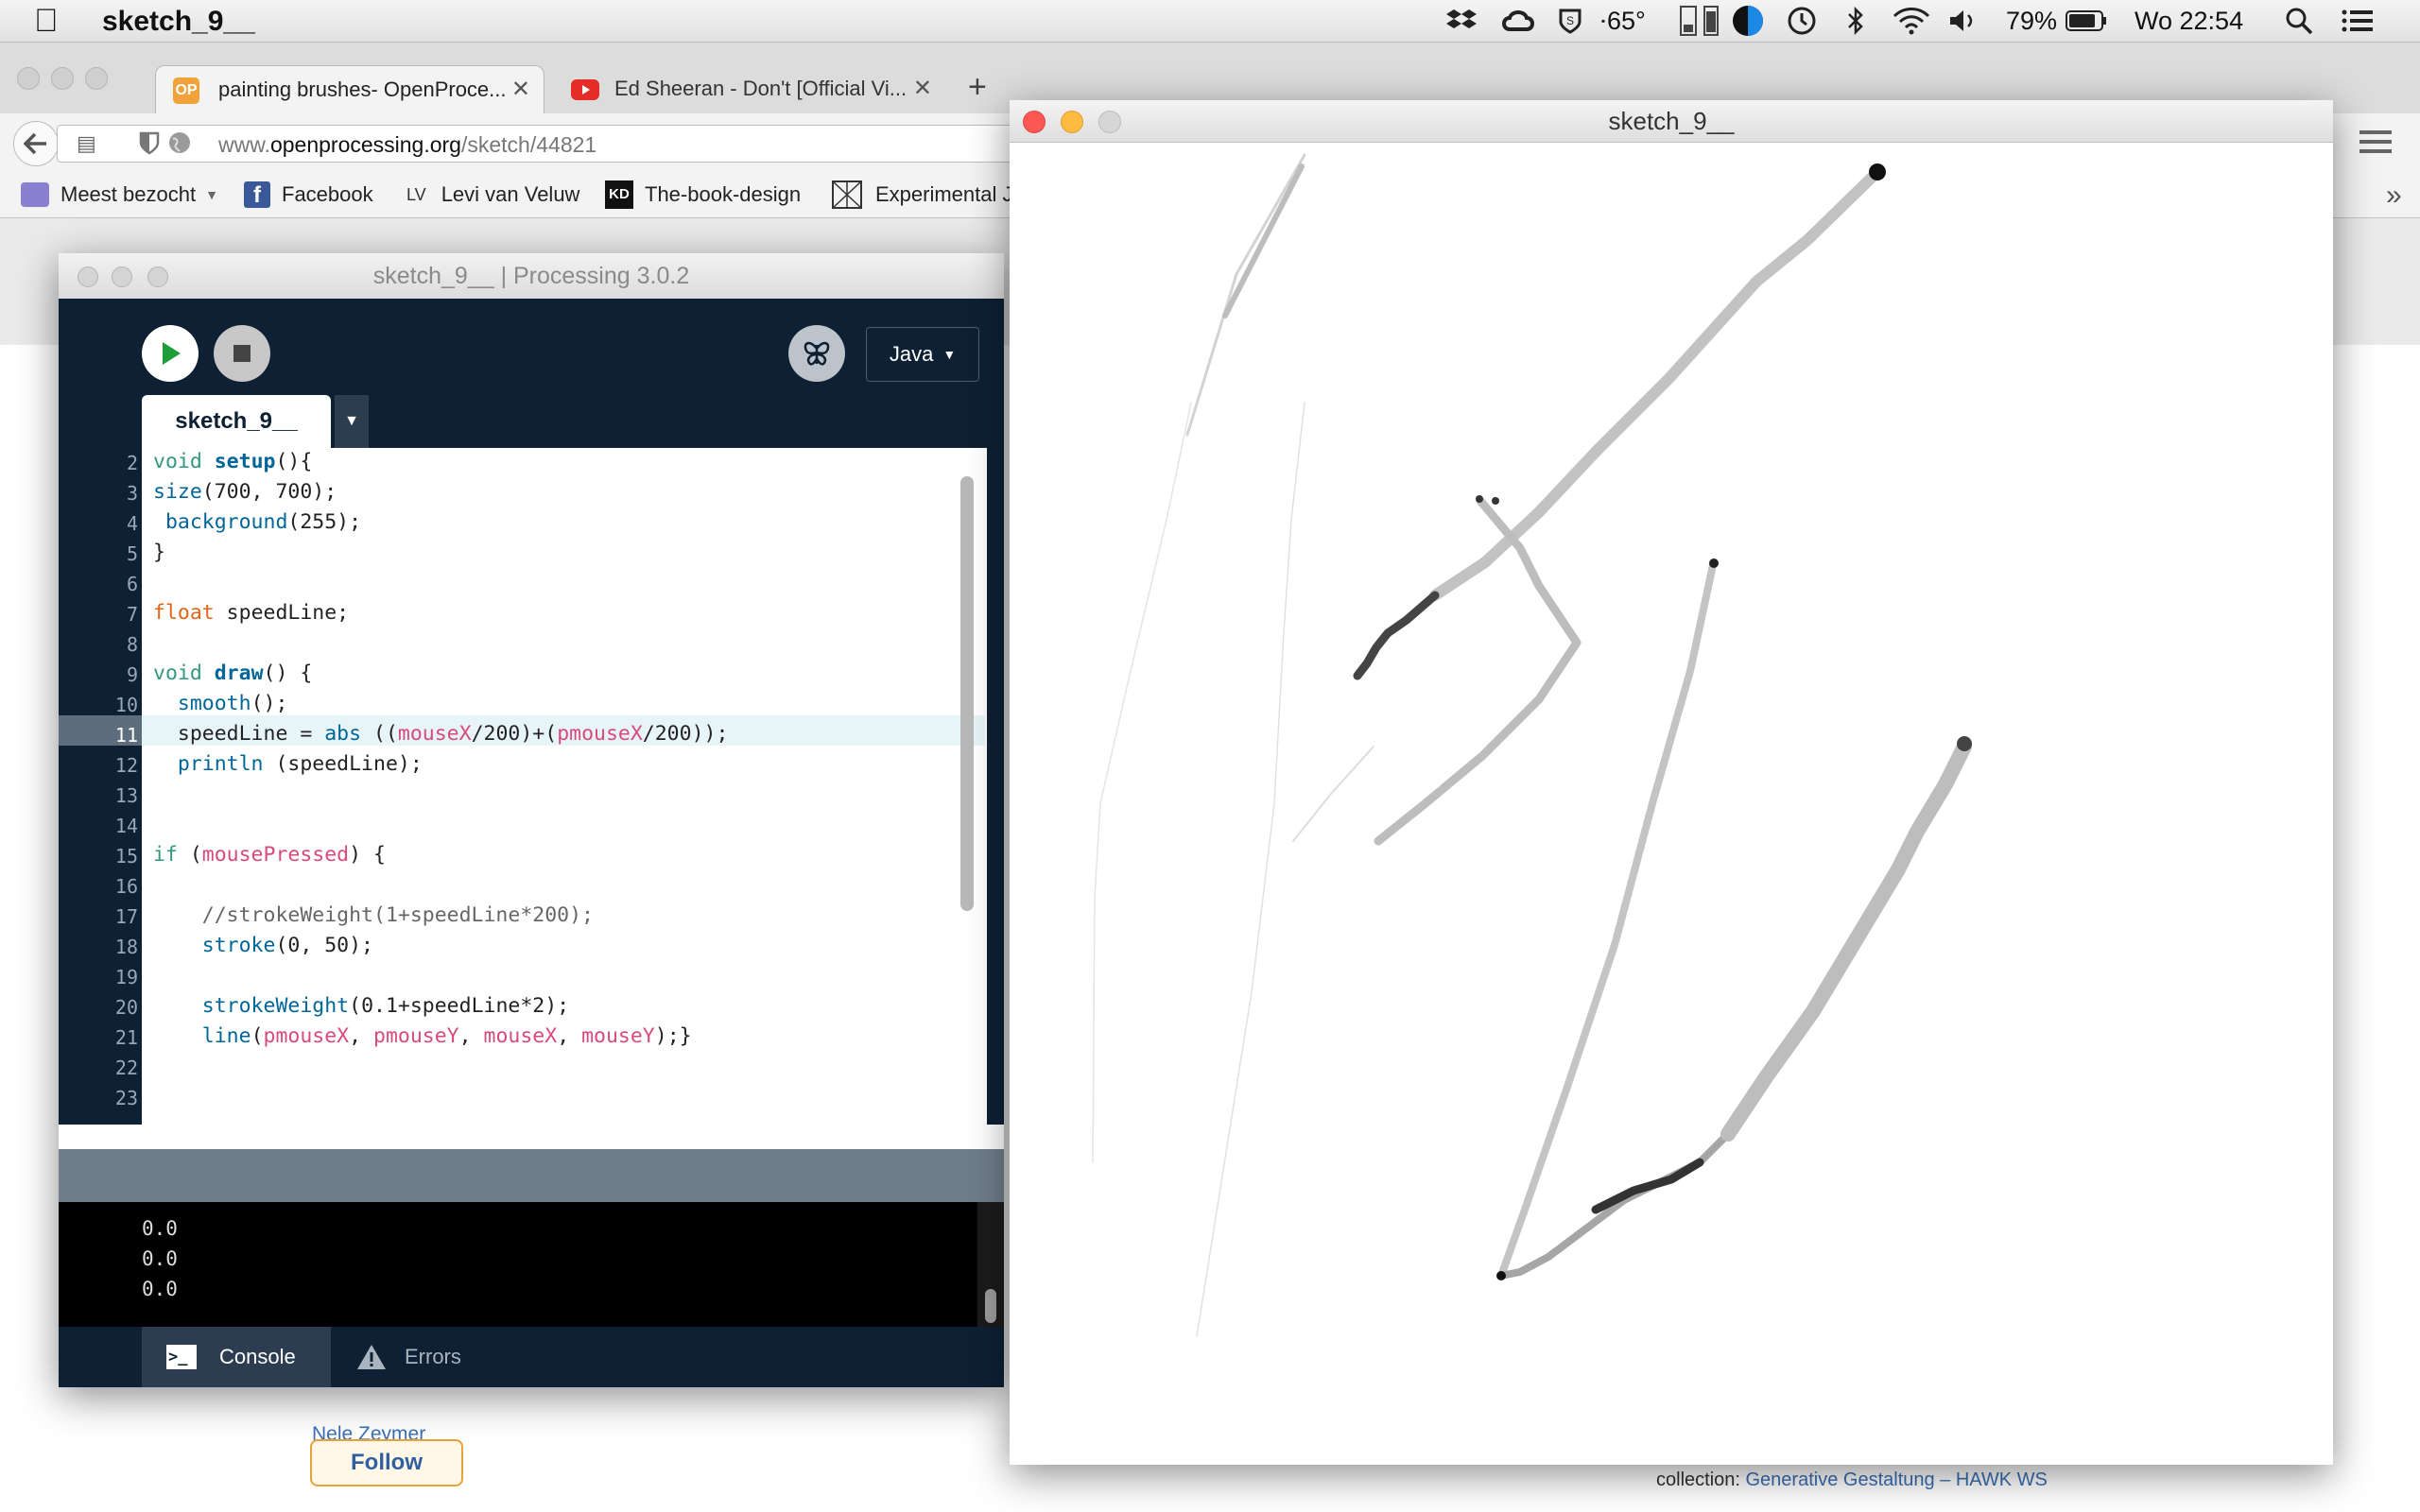 The width and height of the screenshot is (2420, 1512). What do you see at coordinates (385, 1006) in the screenshot?
I see `code-line: strokeWeight(0.1+speedLine*2);` at bounding box center [385, 1006].